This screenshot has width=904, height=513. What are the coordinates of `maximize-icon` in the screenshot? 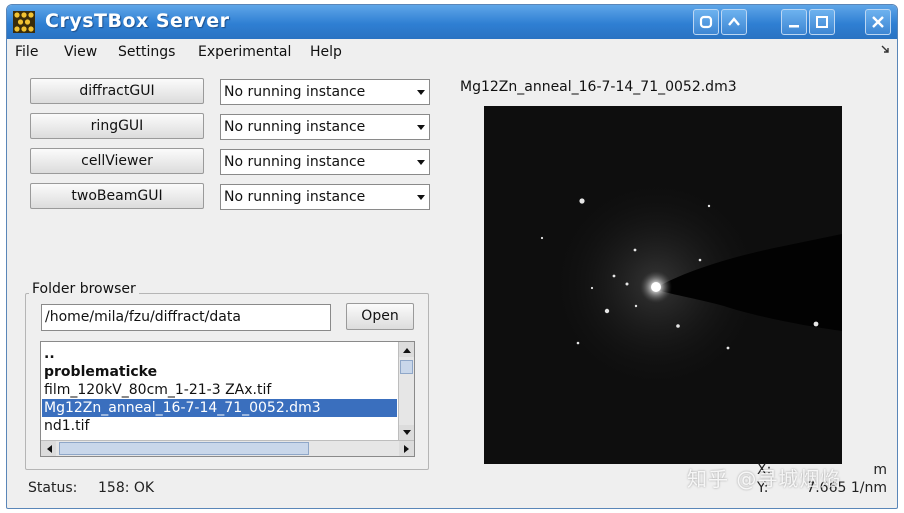 It's located at (822, 22).